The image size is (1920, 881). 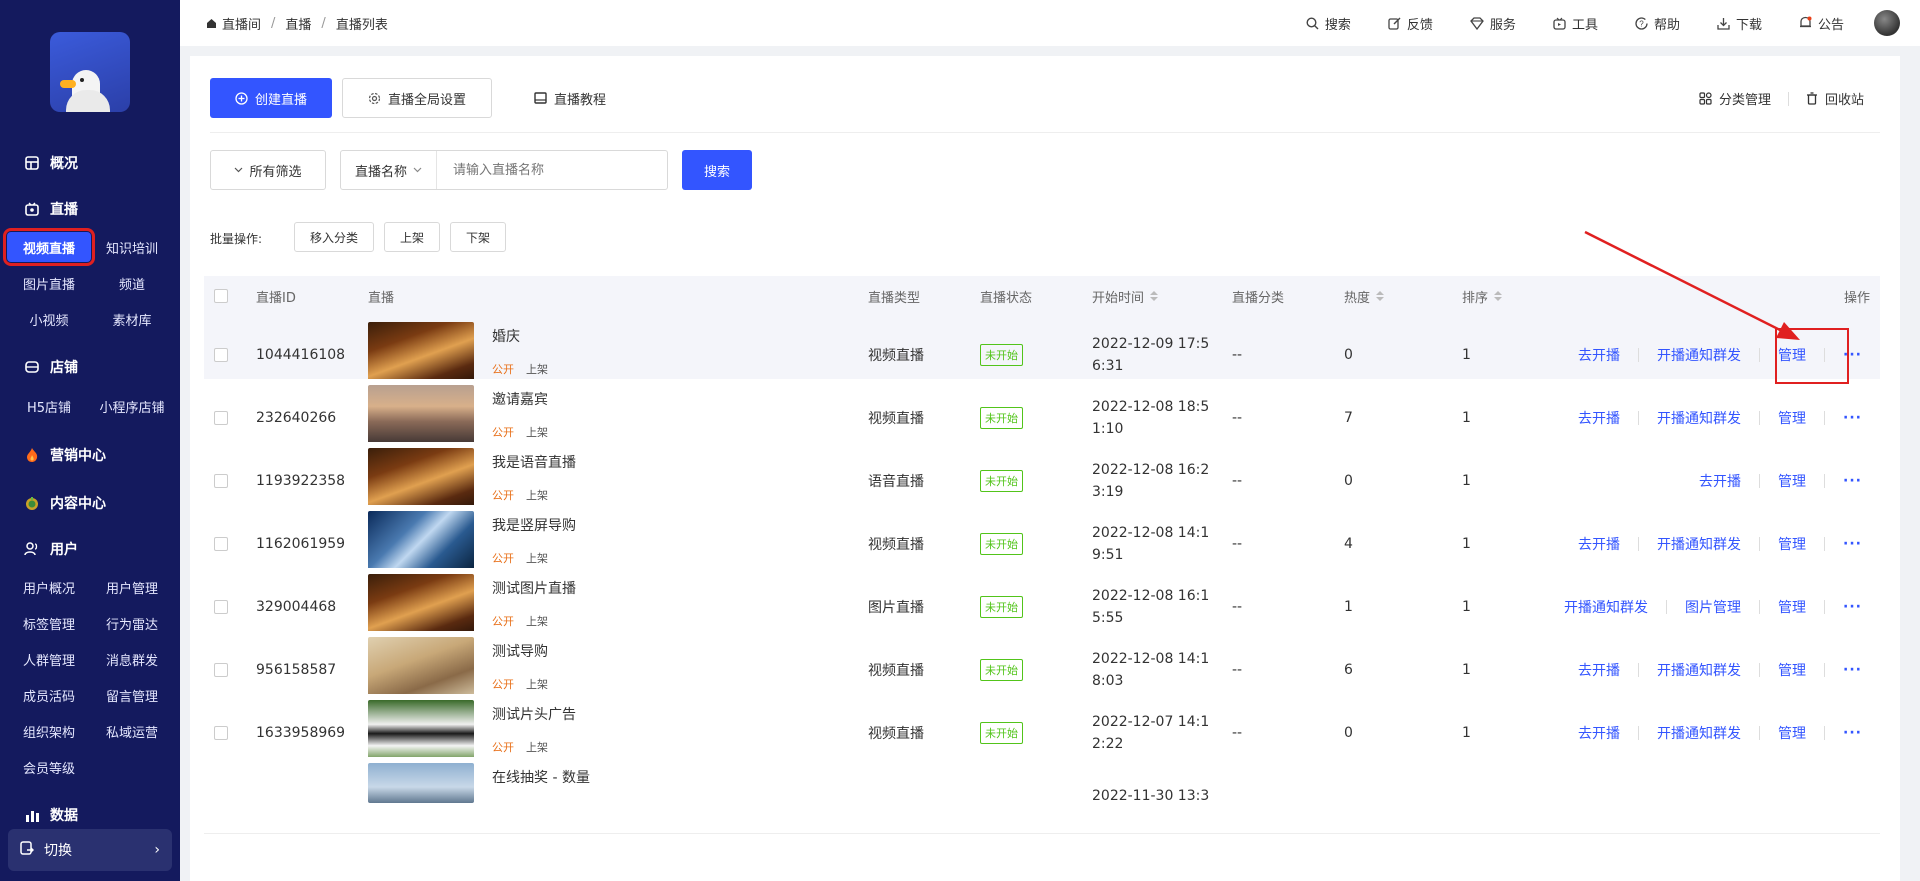 What do you see at coordinates (49, 319) in the screenshot?
I see `sidebar-item-short-video: 小视频` at bounding box center [49, 319].